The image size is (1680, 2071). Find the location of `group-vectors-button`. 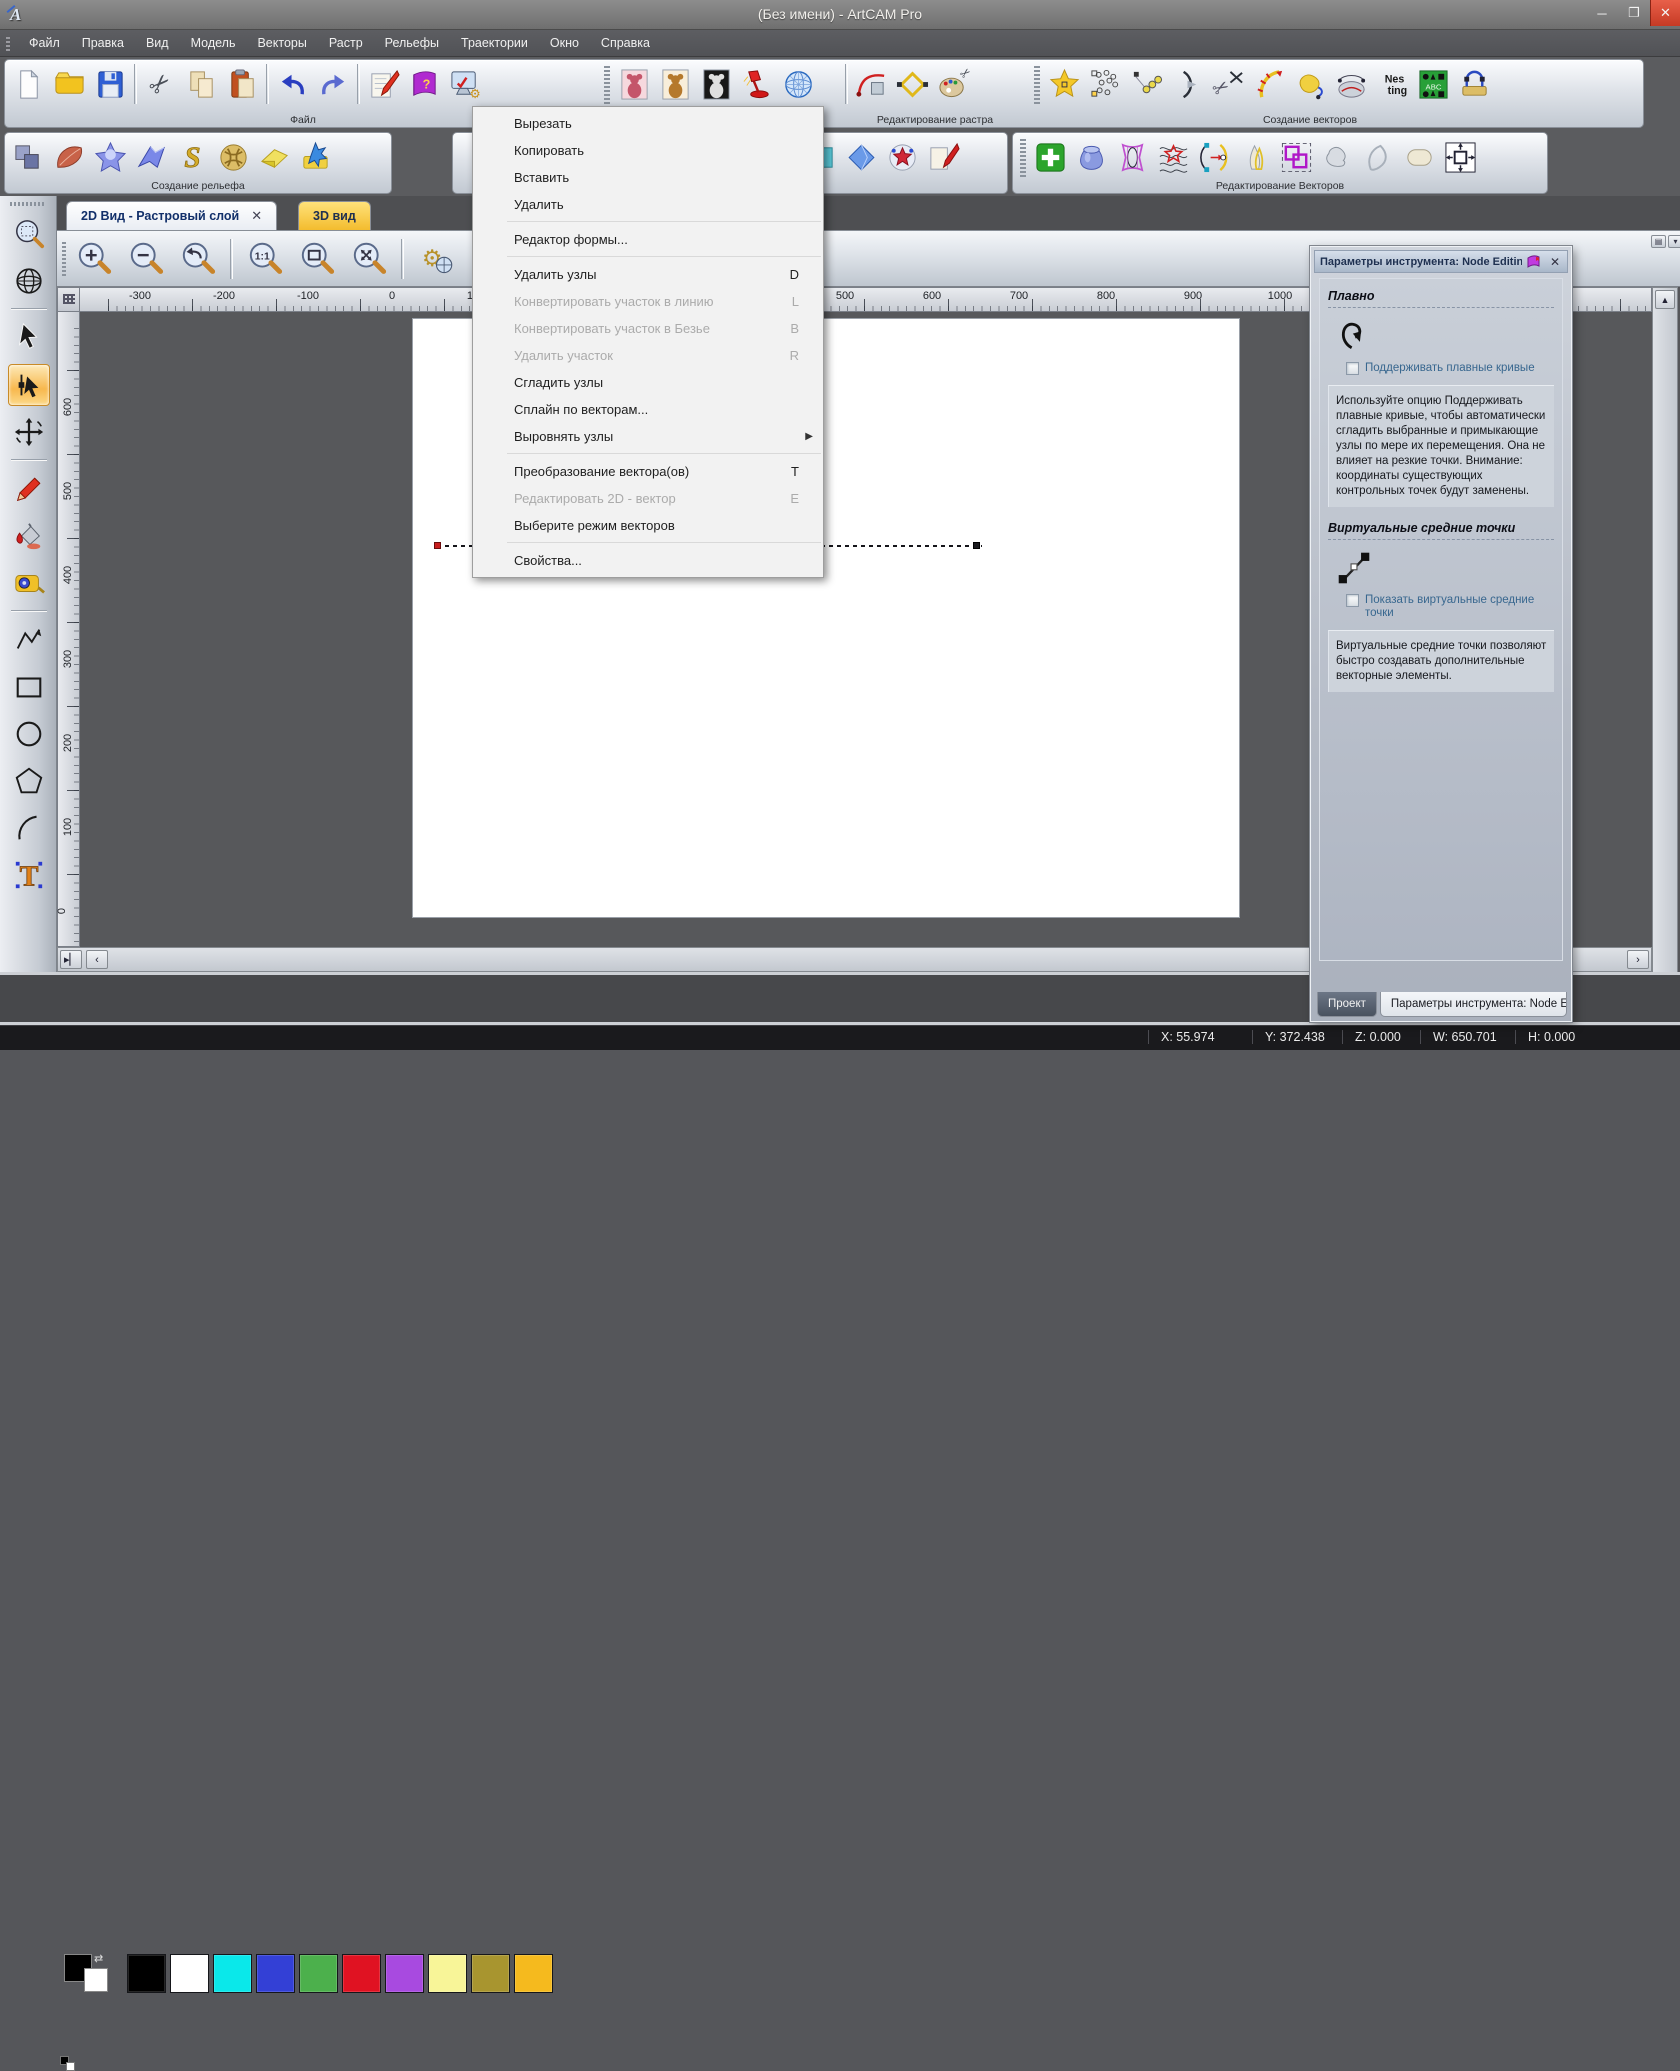

group-vectors-button is located at coordinates (1296, 157).